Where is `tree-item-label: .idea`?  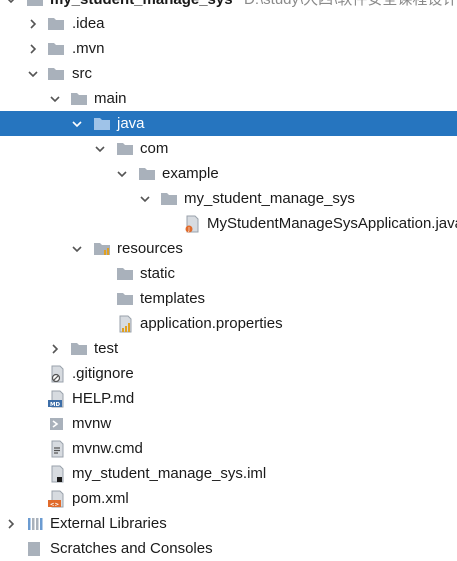 tree-item-label: .idea is located at coordinates (88, 23).